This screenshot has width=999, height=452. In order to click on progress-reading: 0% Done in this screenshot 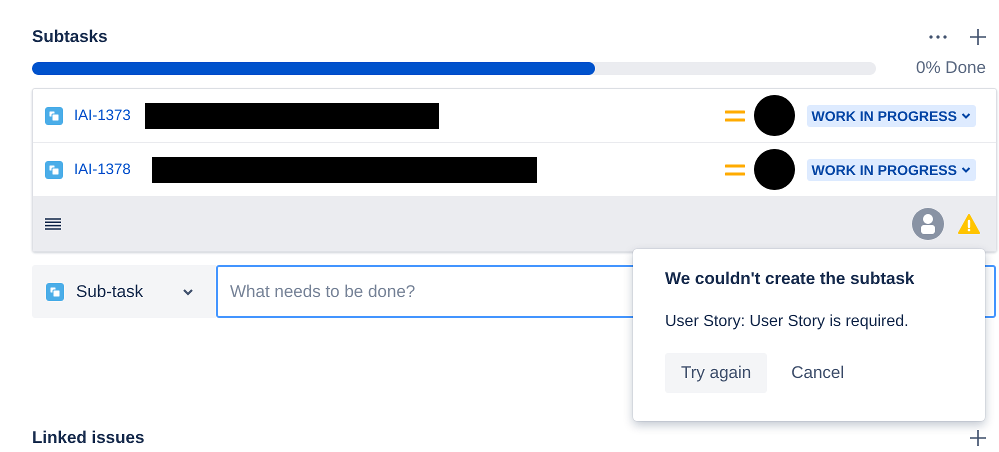, I will do `click(951, 68)`.